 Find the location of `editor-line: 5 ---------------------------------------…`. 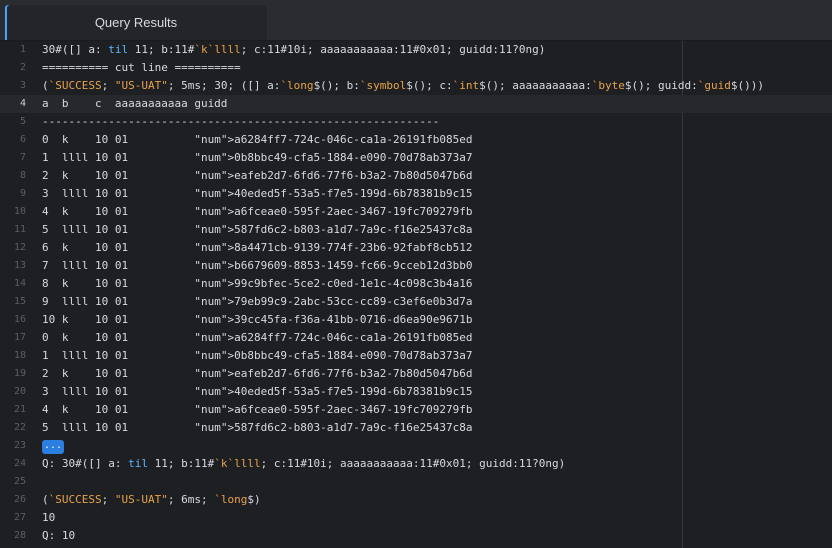

editor-line: 5 ---------------------------------------… is located at coordinates (416, 122).